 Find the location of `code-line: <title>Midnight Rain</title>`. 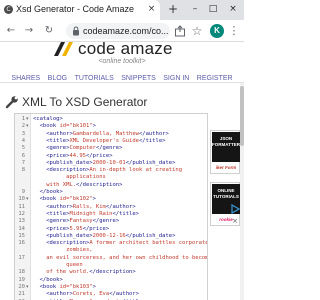

code-line: <title>Midnight Rain</title> is located at coordinates (120, 214).